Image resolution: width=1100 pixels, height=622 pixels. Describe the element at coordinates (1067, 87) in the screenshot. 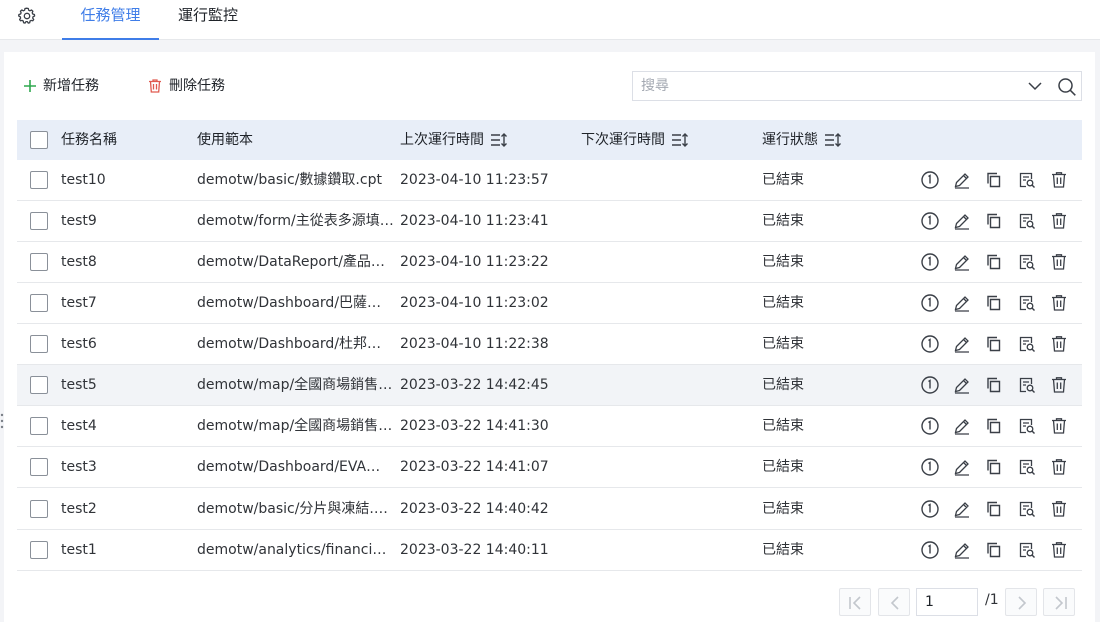

I see `search-icon` at that location.